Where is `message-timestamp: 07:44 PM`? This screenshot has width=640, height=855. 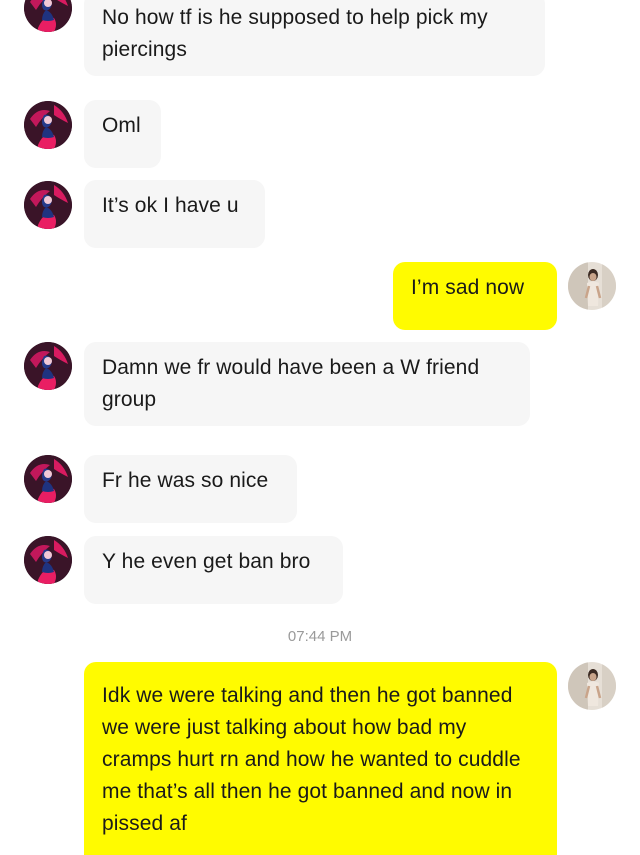 message-timestamp: 07:44 PM is located at coordinates (320, 636).